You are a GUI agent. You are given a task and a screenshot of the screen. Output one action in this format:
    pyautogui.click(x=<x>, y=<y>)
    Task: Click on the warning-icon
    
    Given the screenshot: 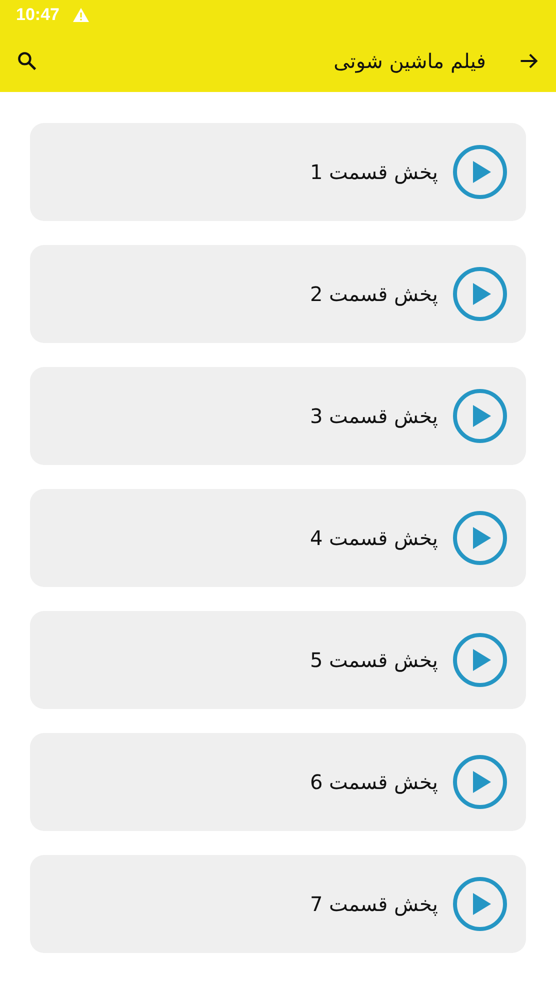 What is the action you would take?
    pyautogui.click(x=81, y=15)
    